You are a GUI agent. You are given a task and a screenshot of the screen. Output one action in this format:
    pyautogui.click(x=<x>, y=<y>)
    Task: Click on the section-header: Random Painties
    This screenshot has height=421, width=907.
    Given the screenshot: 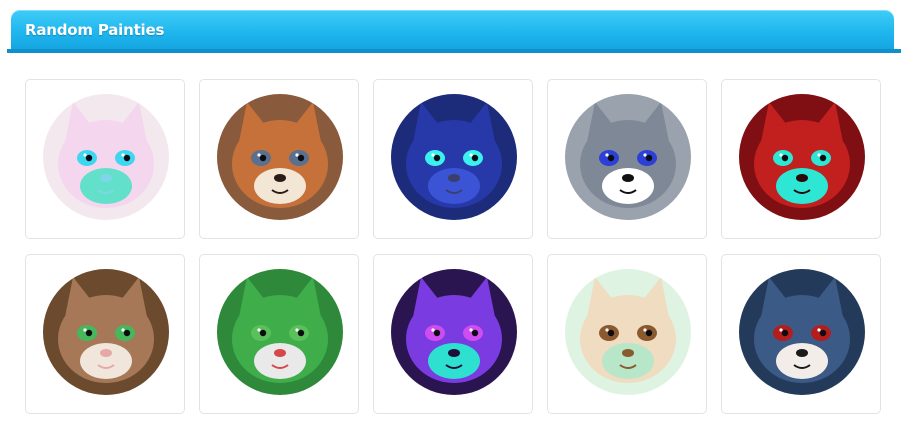 What is the action you would take?
    pyautogui.click(x=452, y=30)
    